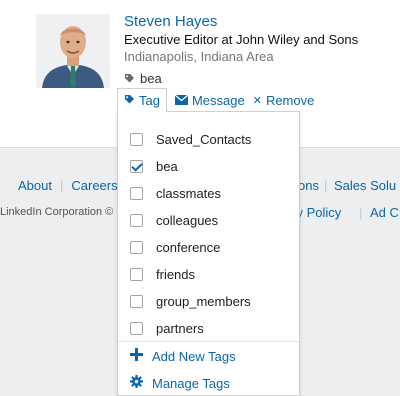 The image size is (400, 396). What do you see at coordinates (204, 139) in the screenshot?
I see `tag-option-label: Saved_Contacts` at bounding box center [204, 139].